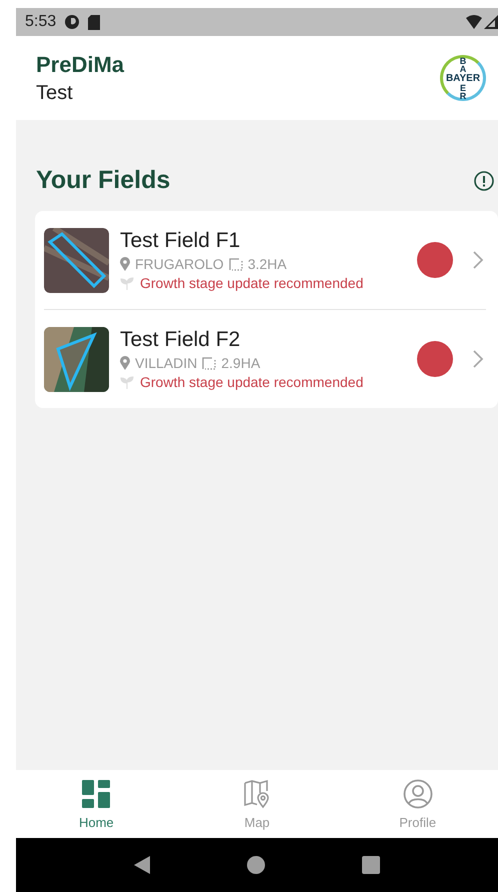 This screenshot has height=892, width=498. I want to click on field-name: Test Field F2, so click(263, 340).